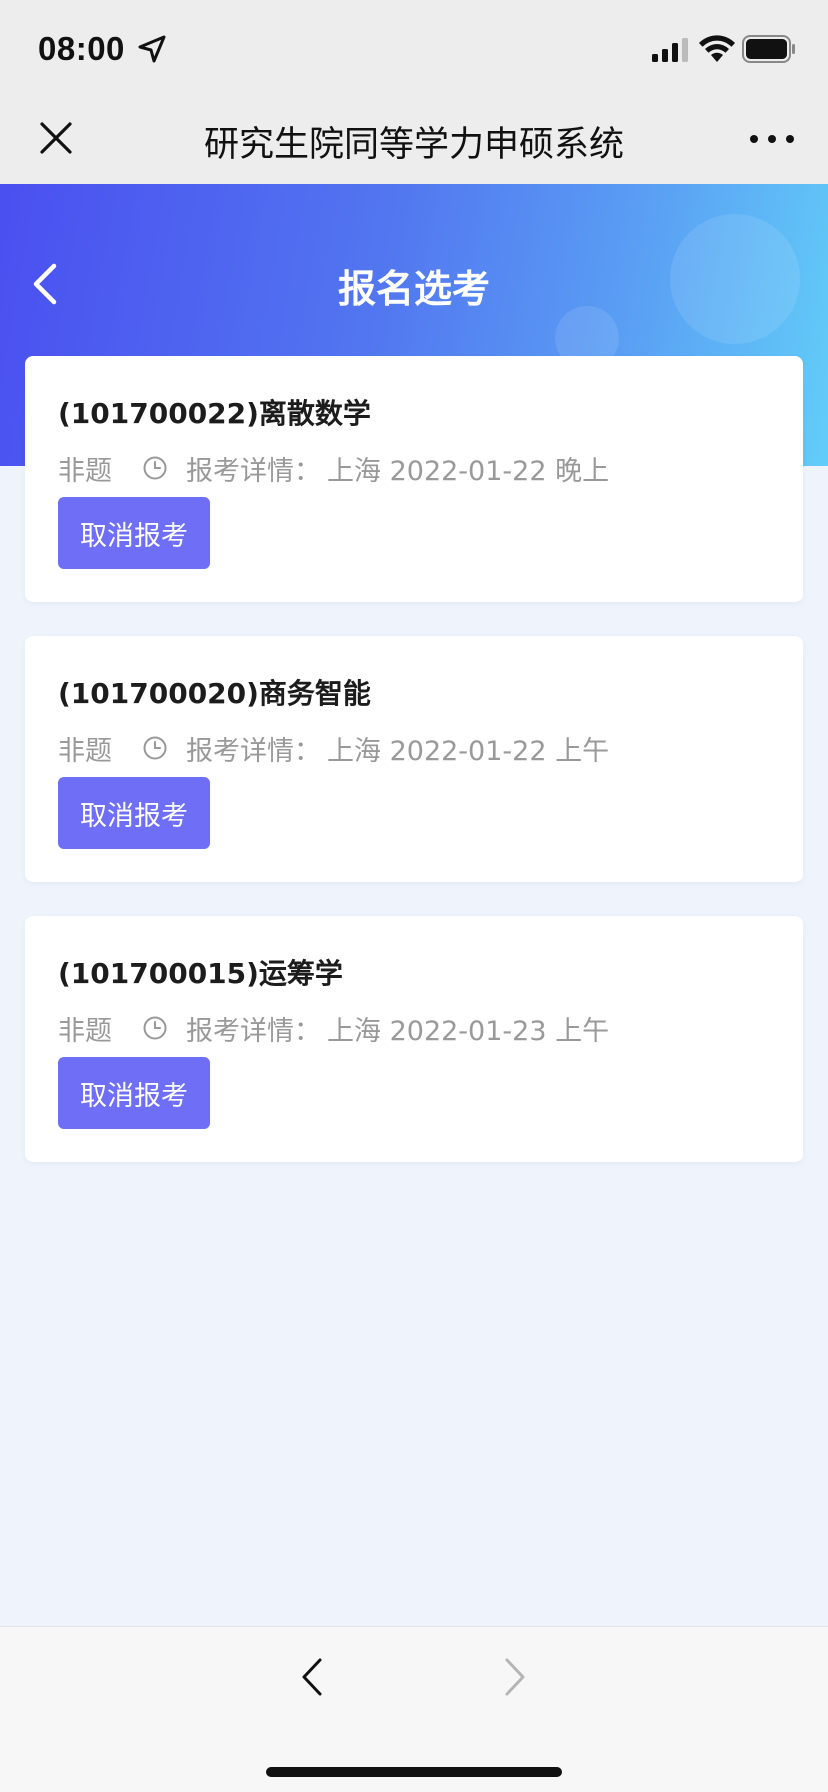  I want to click on page-title: 报名选考, so click(413, 289).